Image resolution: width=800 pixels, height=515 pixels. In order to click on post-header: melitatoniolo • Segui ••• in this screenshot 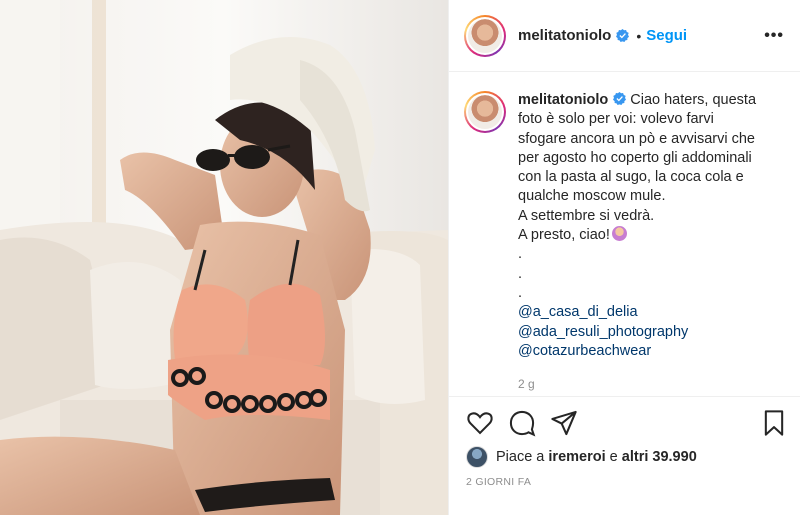, I will do `click(624, 36)`.